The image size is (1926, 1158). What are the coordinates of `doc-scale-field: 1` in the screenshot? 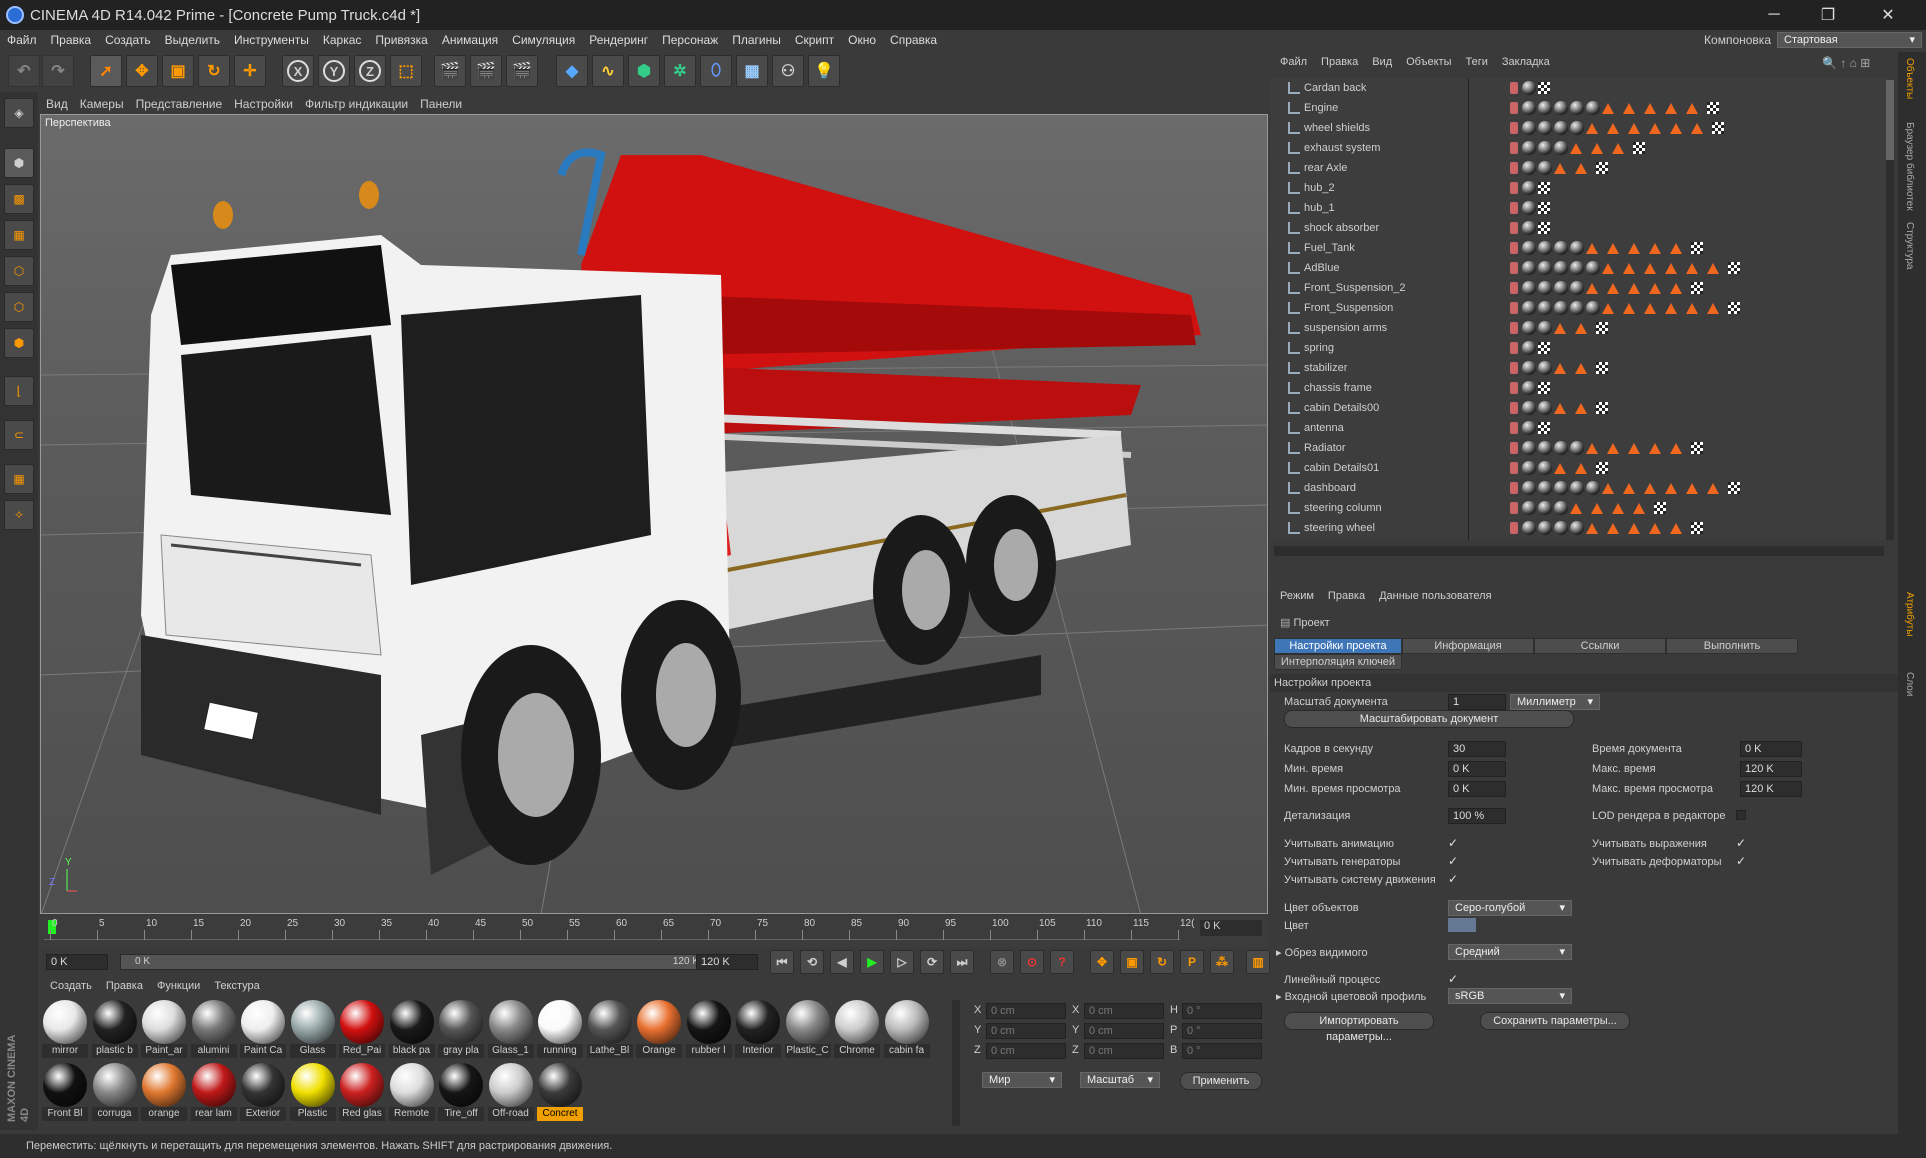 It's located at (1477, 702).